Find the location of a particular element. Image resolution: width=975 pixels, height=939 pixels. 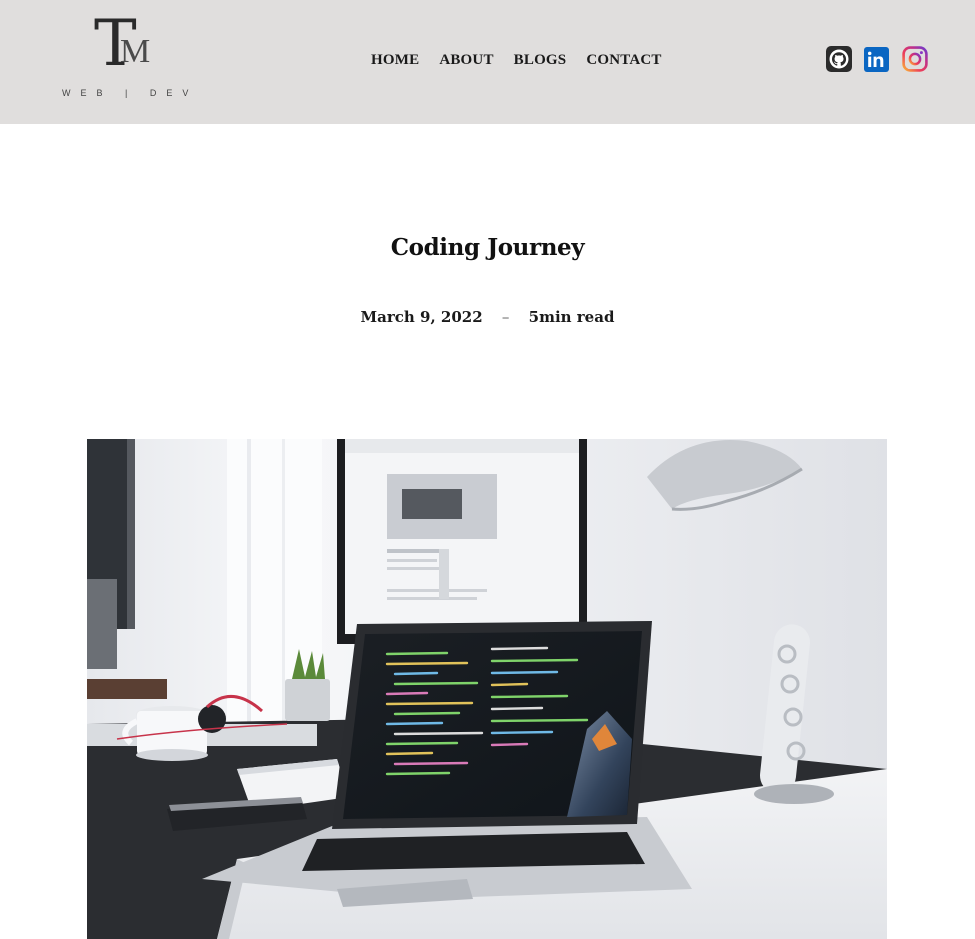

nav-about: ABOUT is located at coordinates (466, 60).